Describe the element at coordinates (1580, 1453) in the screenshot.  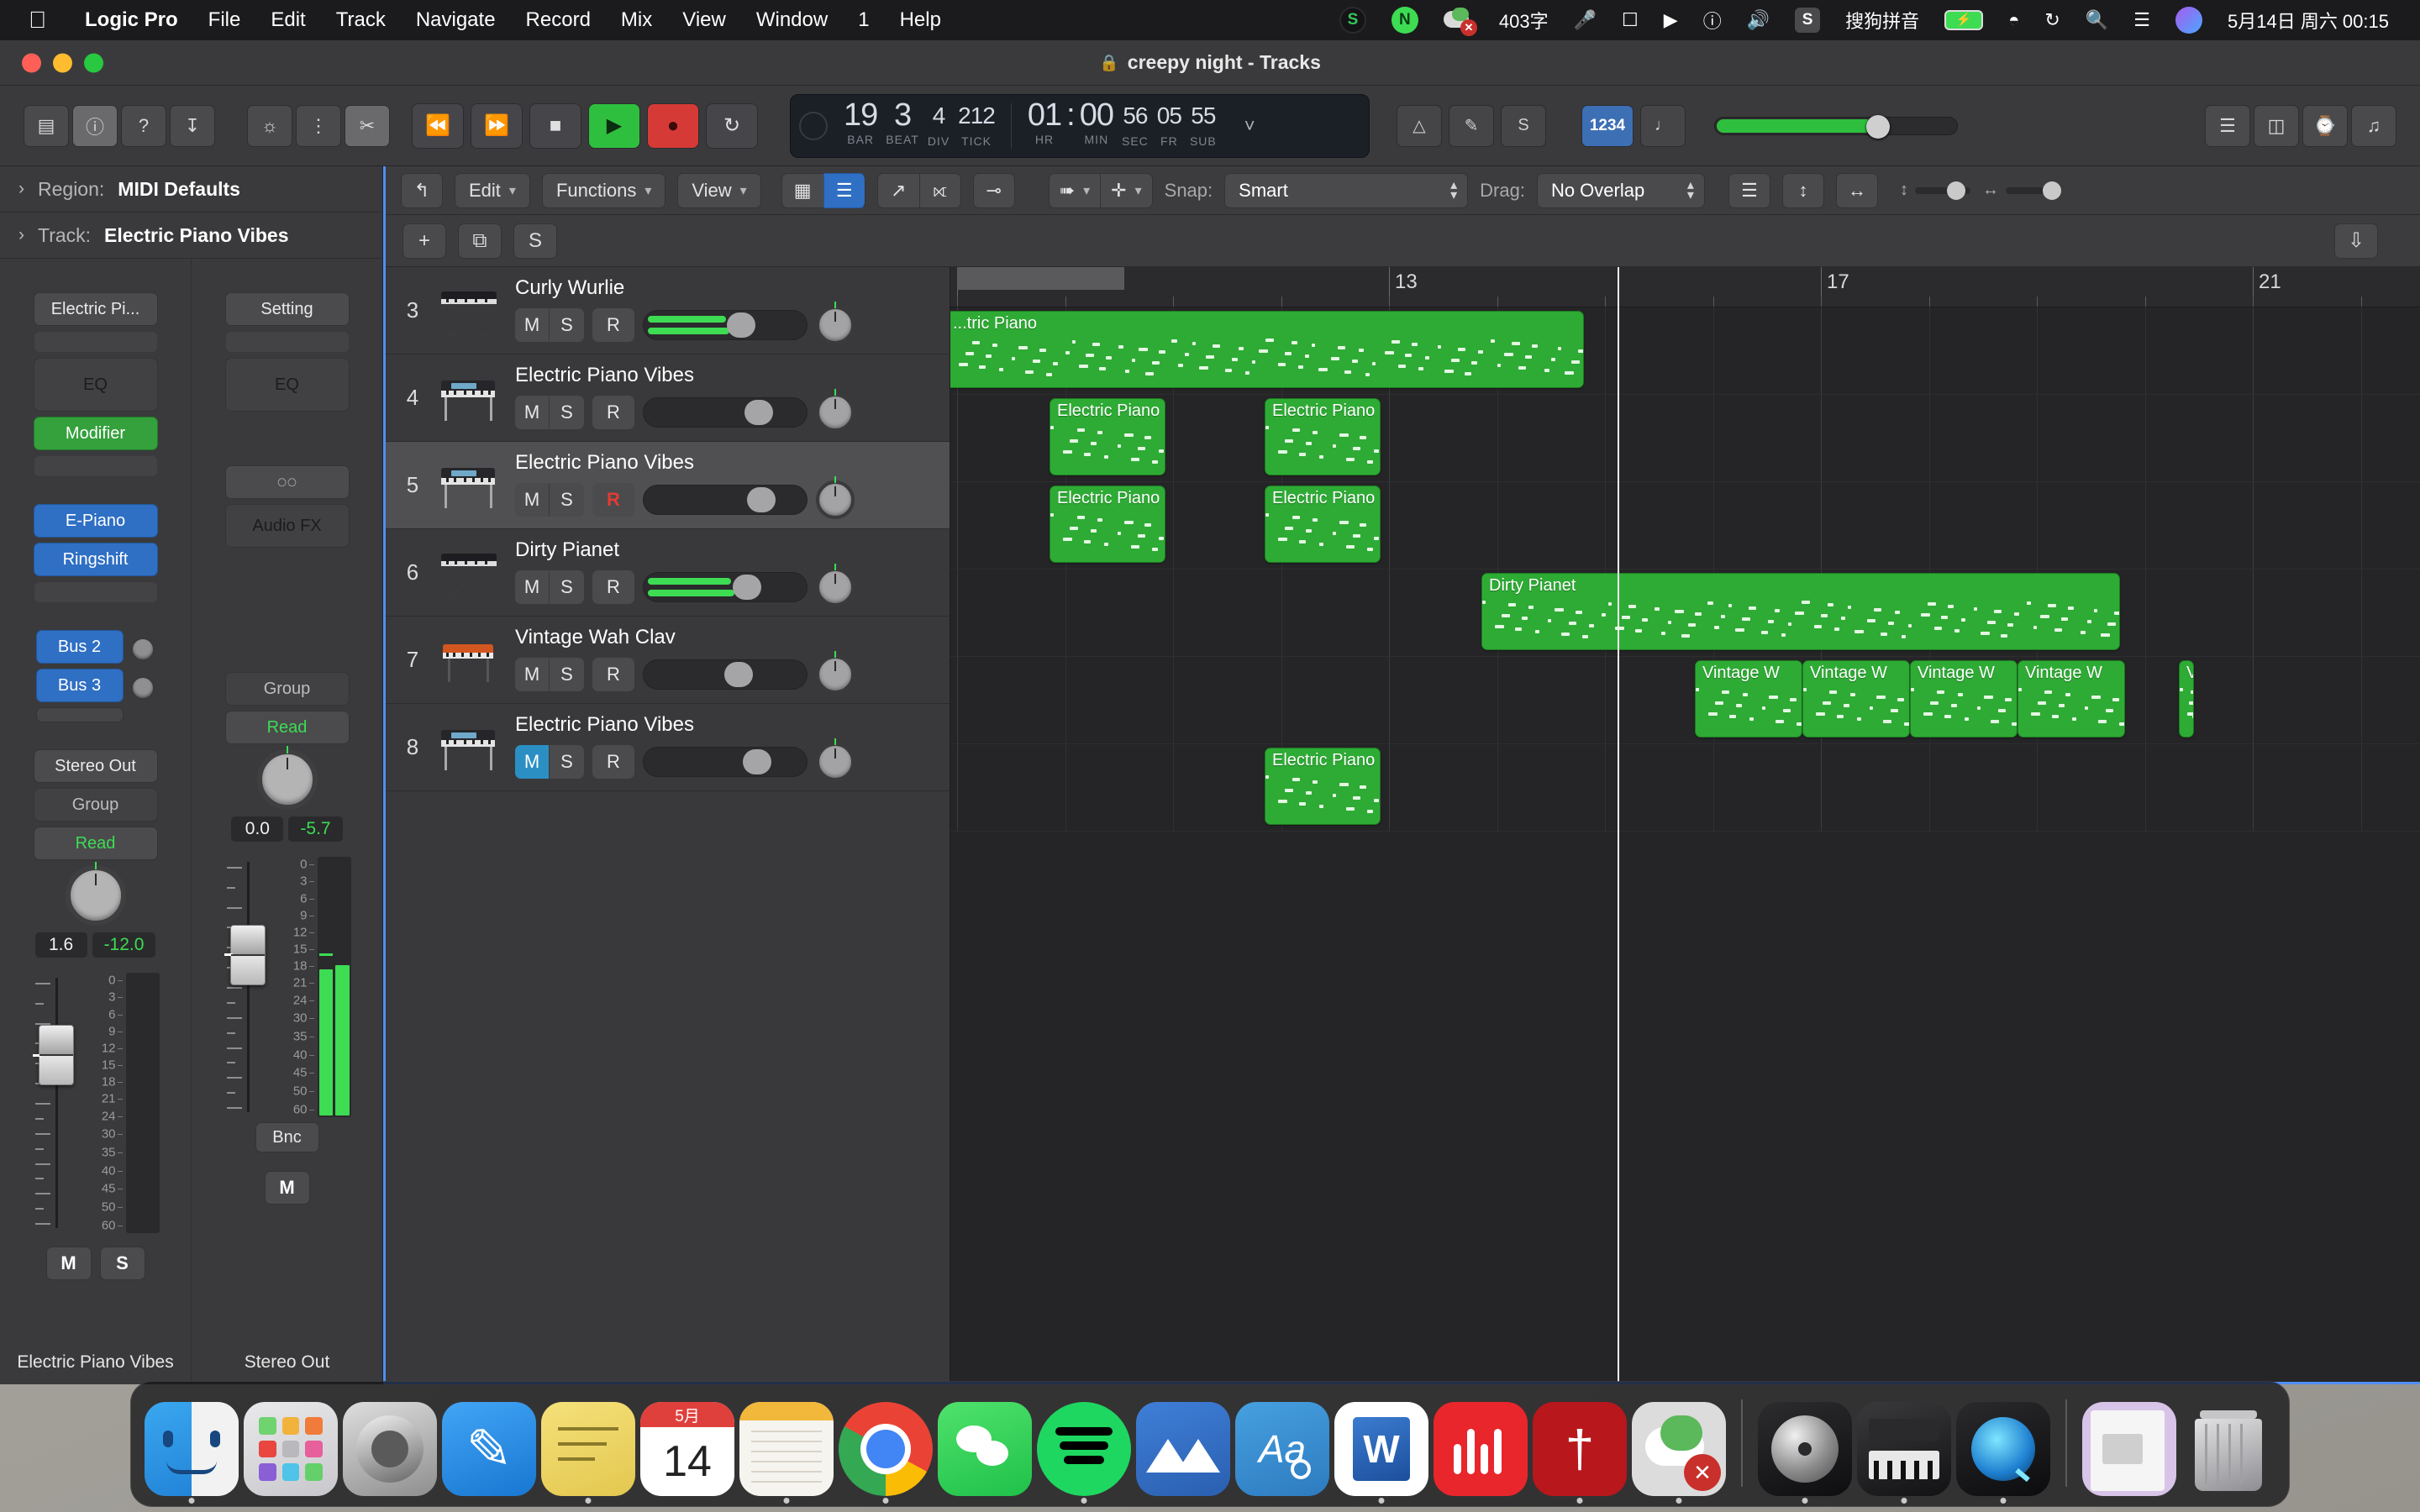
I see `dock-item: †` at that location.